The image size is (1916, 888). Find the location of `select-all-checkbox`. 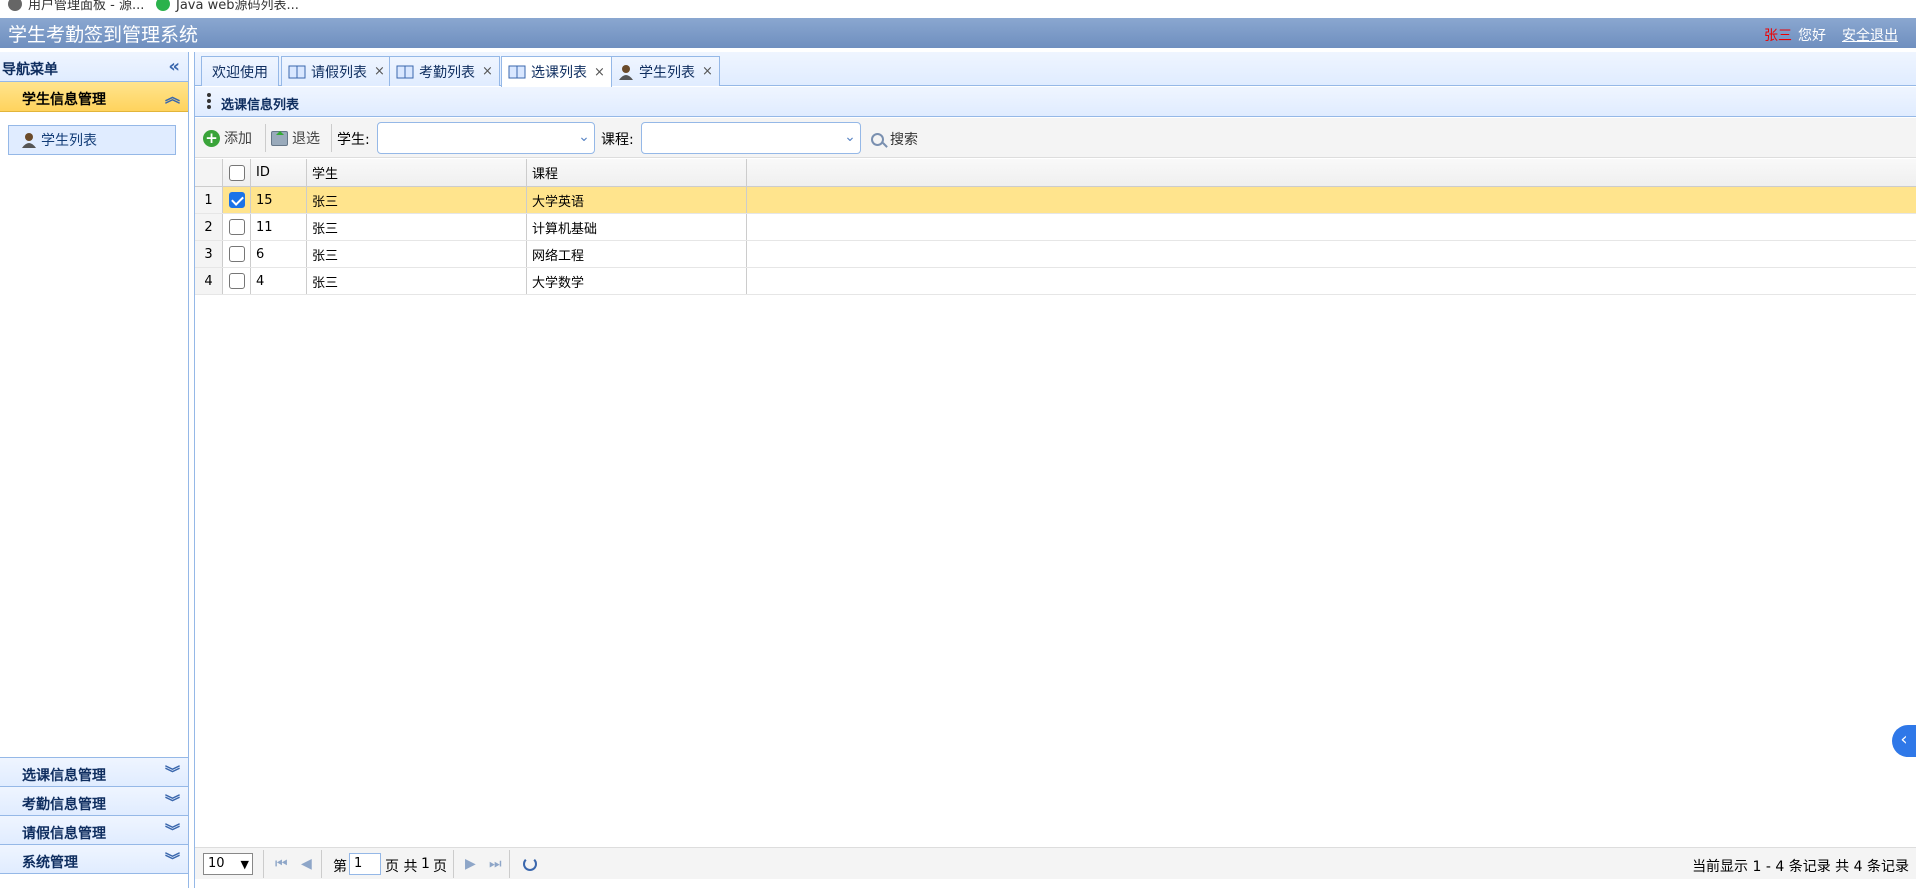

select-all-checkbox is located at coordinates (236, 172).